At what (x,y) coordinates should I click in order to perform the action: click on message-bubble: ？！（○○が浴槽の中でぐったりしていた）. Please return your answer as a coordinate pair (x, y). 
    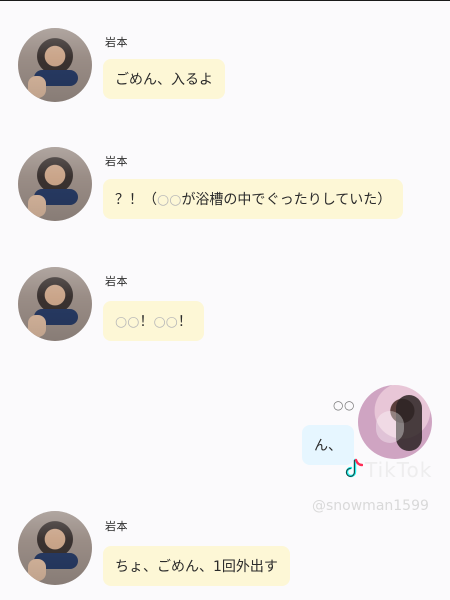
    Looking at the image, I should click on (253, 199).